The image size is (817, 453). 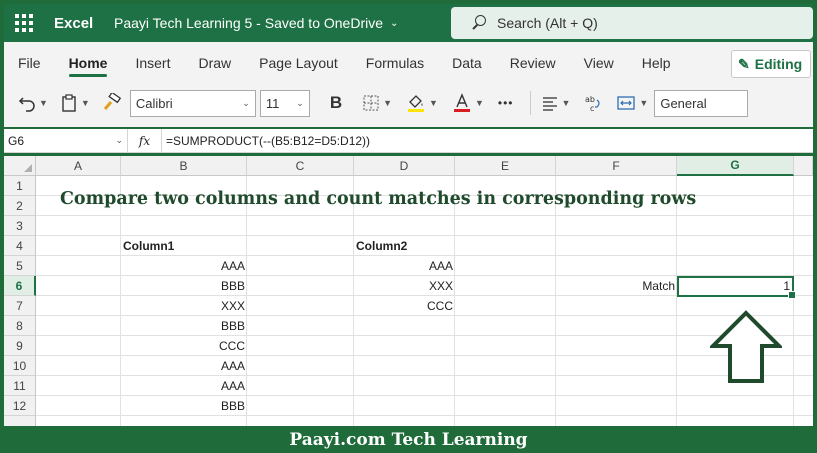 What do you see at coordinates (371, 103) in the screenshot?
I see `borders-icon` at bounding box center [371, 103].